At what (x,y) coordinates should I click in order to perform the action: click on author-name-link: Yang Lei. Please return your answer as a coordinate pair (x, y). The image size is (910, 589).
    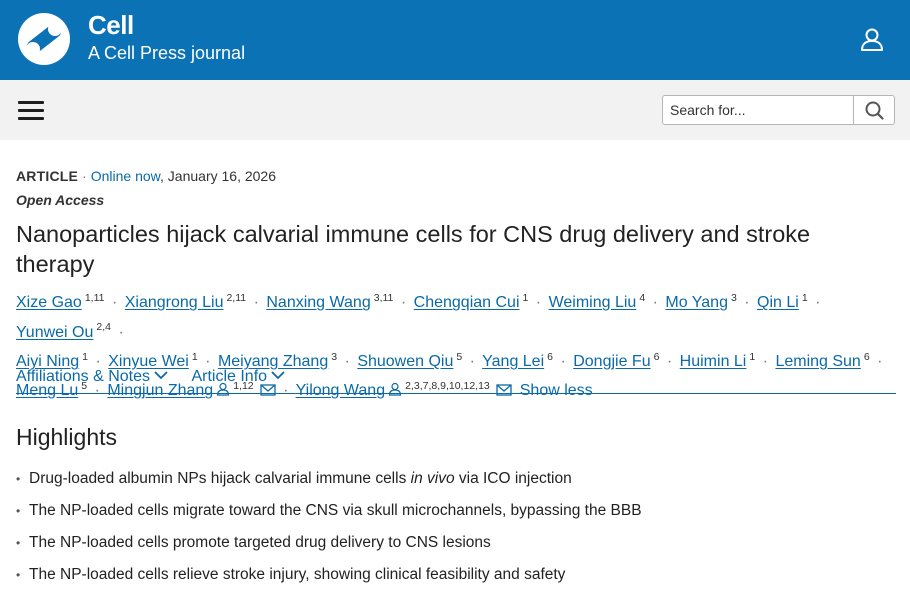
    Looking at the image, I should click on (513, 361).